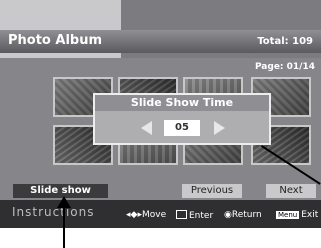 The image size is (321, 248). Describe the element at coordinates (181, 214) in the screenshot. I see `enter-key-icon` at that location.